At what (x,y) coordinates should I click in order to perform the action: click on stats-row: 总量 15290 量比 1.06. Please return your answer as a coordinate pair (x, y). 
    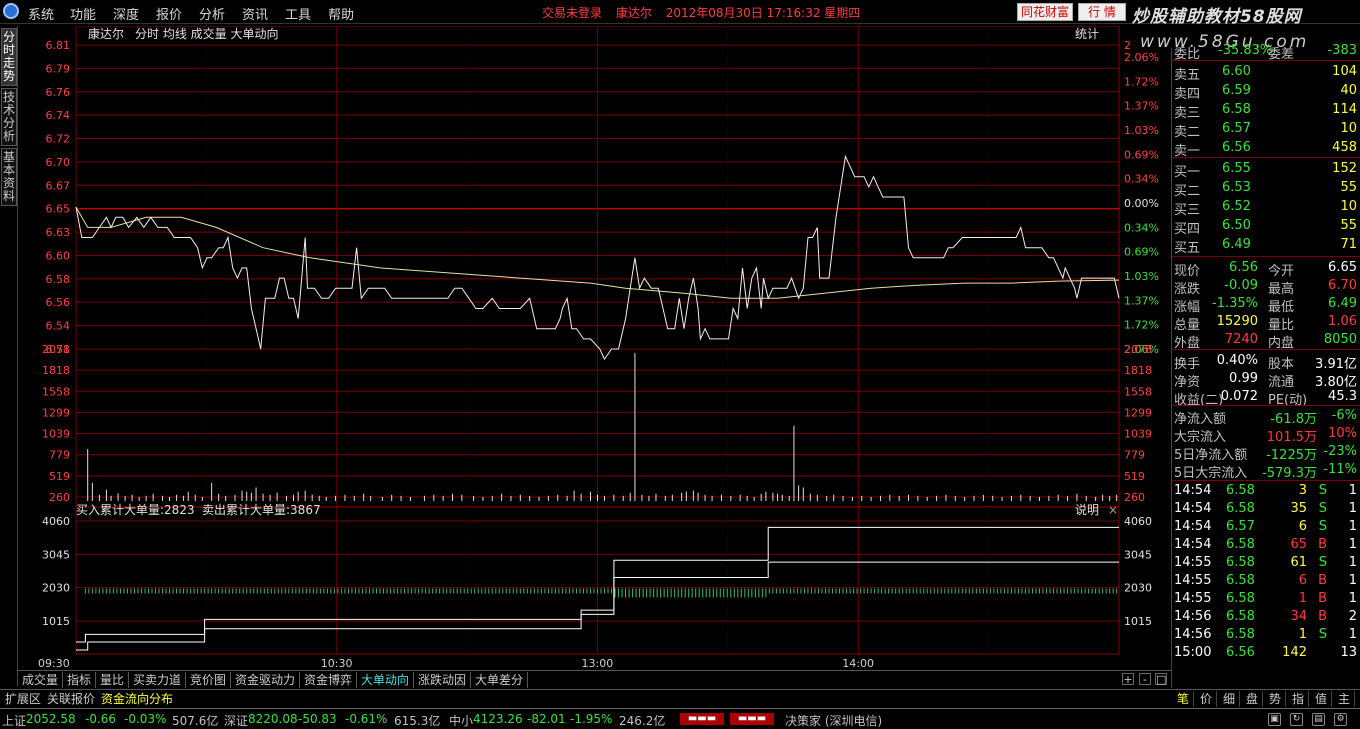
    Looking at the image, I should click on (1266, 322).